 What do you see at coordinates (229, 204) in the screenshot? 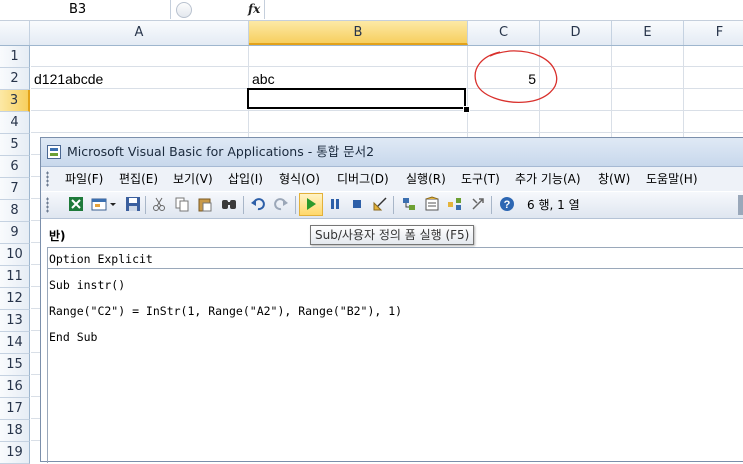
I see `find-icon` at bounding box center [229, 204].